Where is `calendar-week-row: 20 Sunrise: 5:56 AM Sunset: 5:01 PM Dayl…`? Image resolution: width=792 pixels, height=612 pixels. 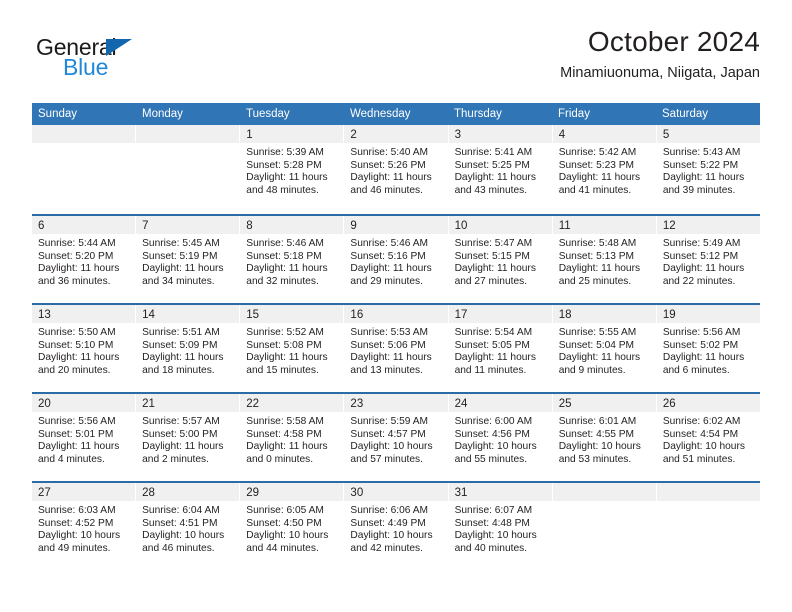
calendar-week-row: 20 Sunrise: 5:56 AM Sunset: 5:01 PM Dayl… is located at coordinates (396, 436).